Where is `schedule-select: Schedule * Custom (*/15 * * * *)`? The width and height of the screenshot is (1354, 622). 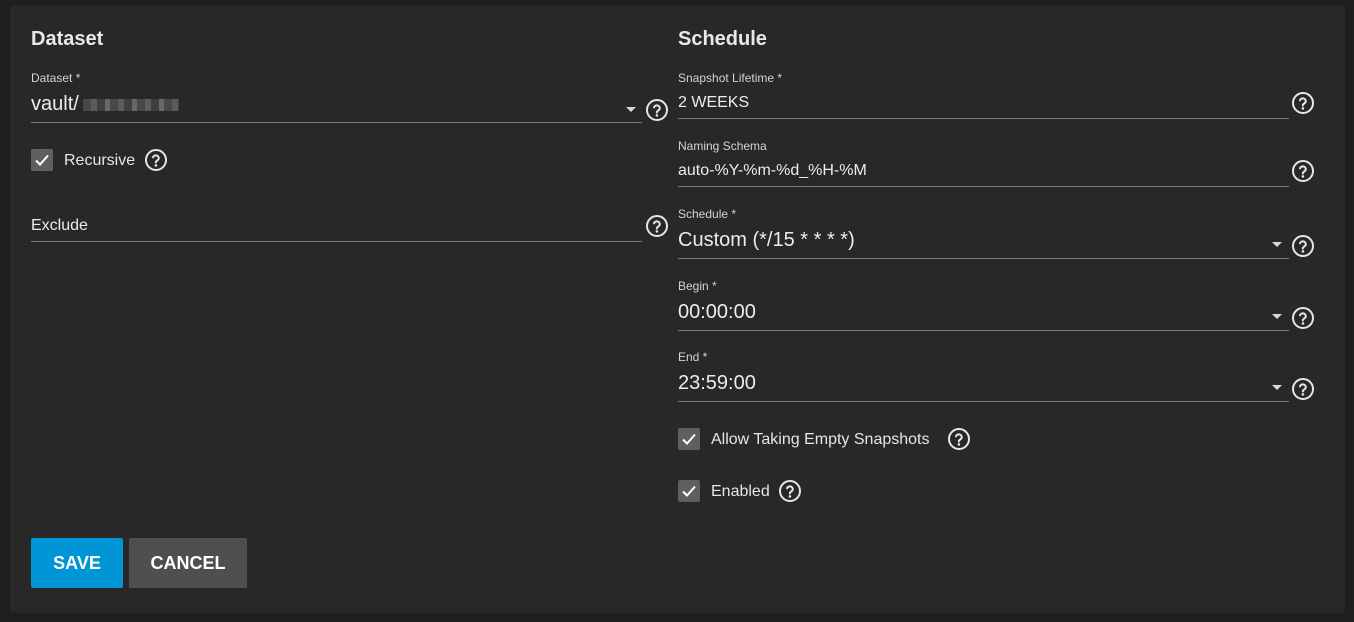 schedule-select: Schedule * Custom (*/15 * * * *) is located at coordinates (998, 237).